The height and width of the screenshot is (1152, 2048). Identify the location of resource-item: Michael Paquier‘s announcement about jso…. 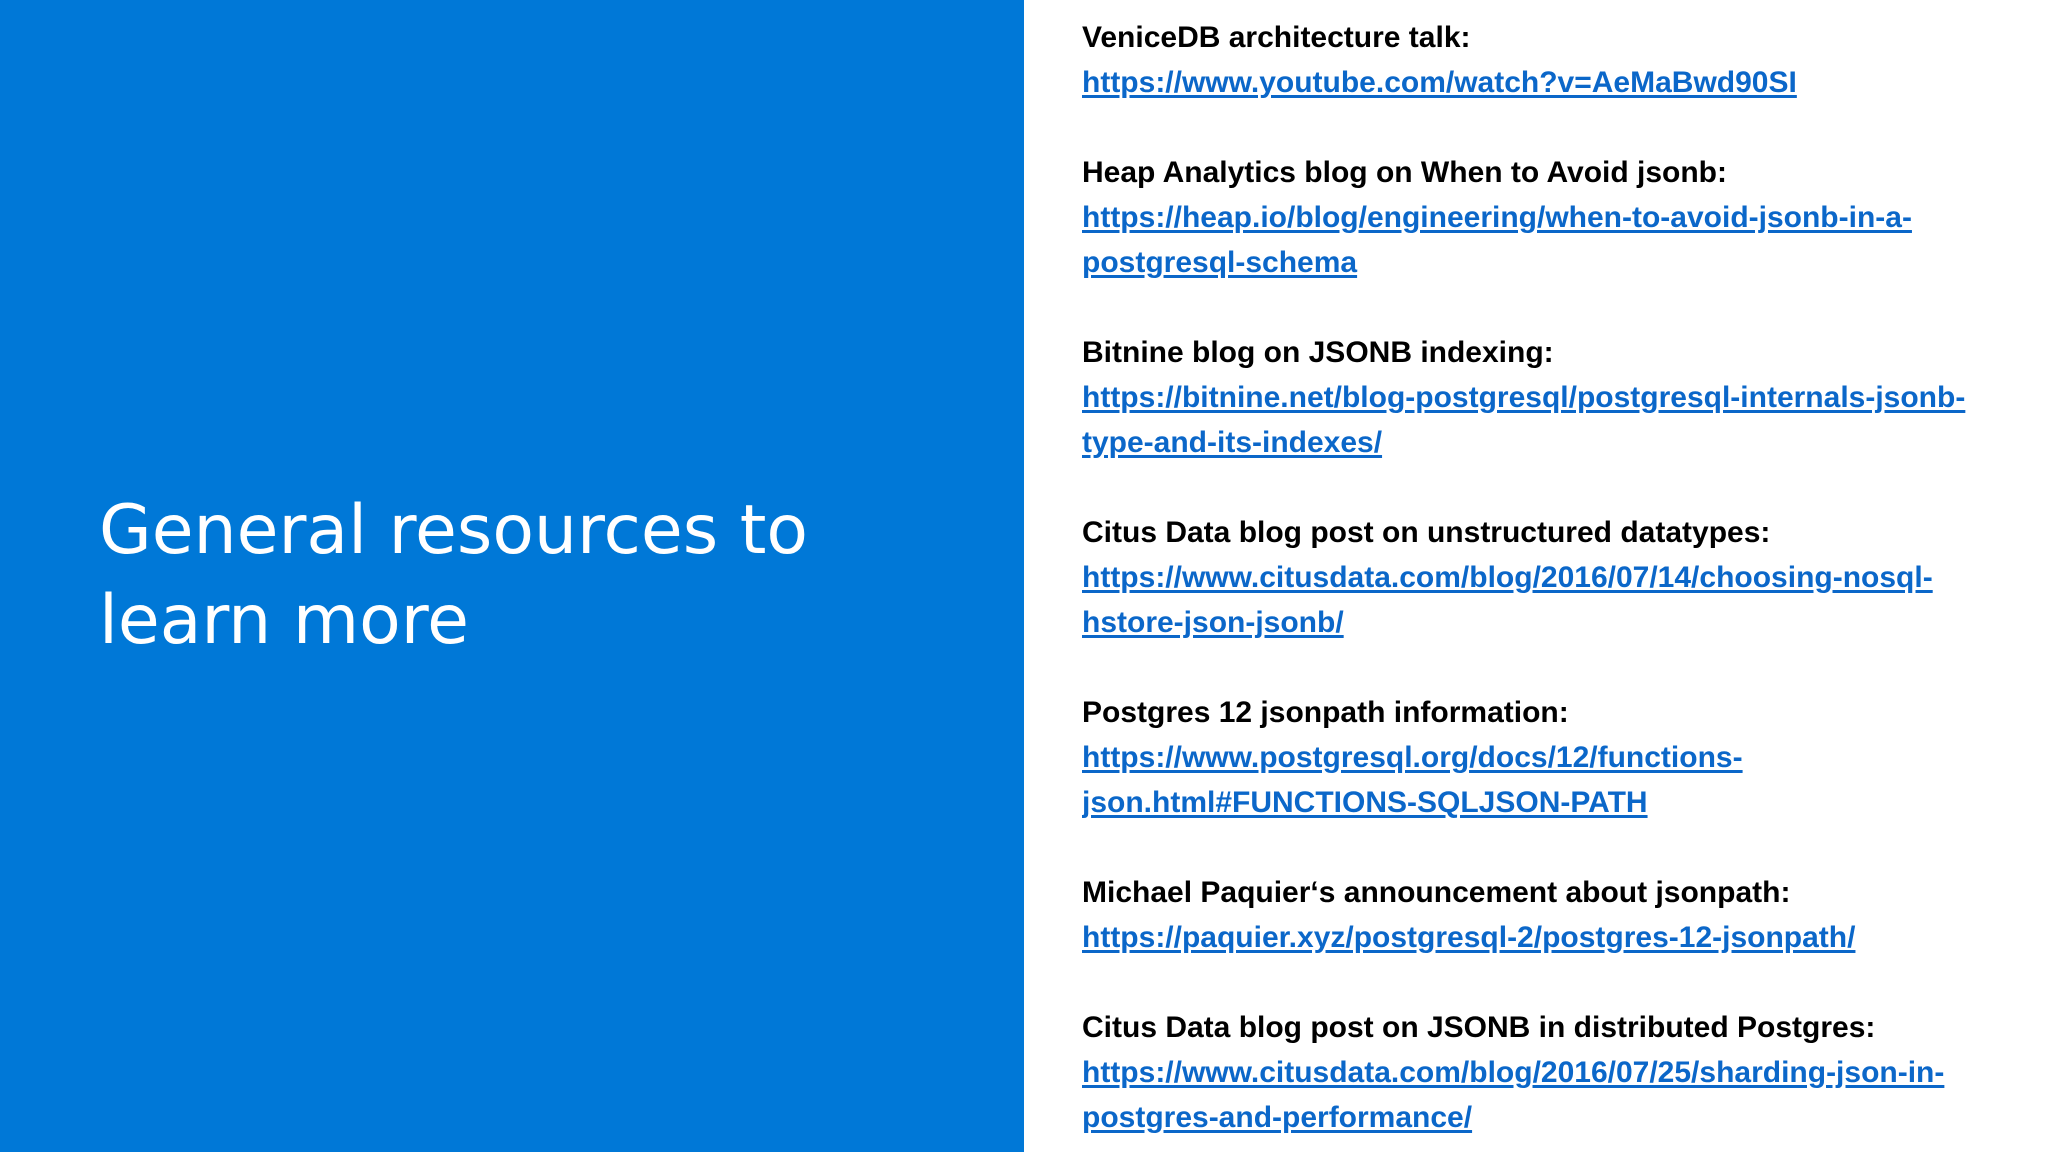
(1552, 915).